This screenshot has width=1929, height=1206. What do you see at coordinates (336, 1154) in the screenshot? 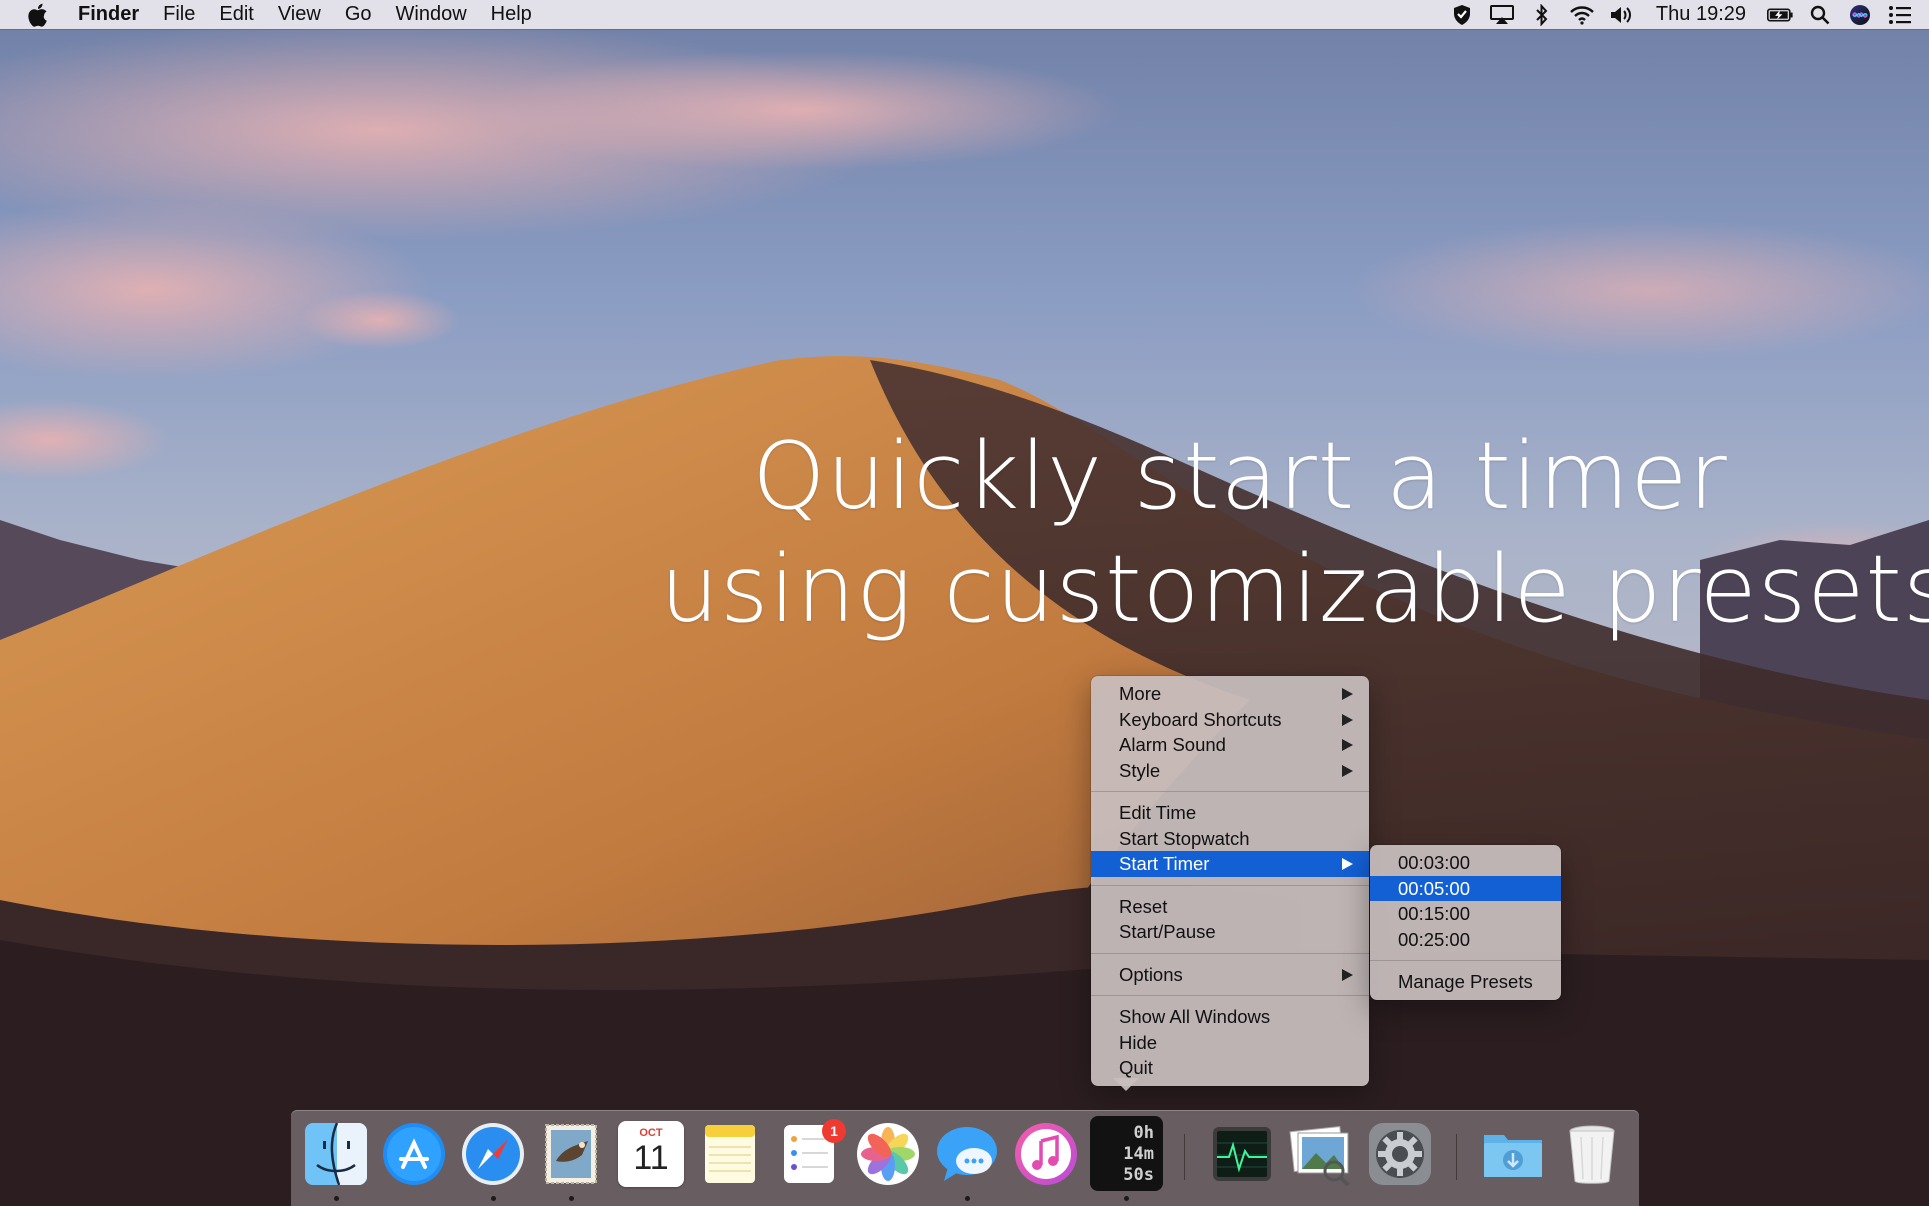
I see `finder-icon` at bounding box center [336, 1154].